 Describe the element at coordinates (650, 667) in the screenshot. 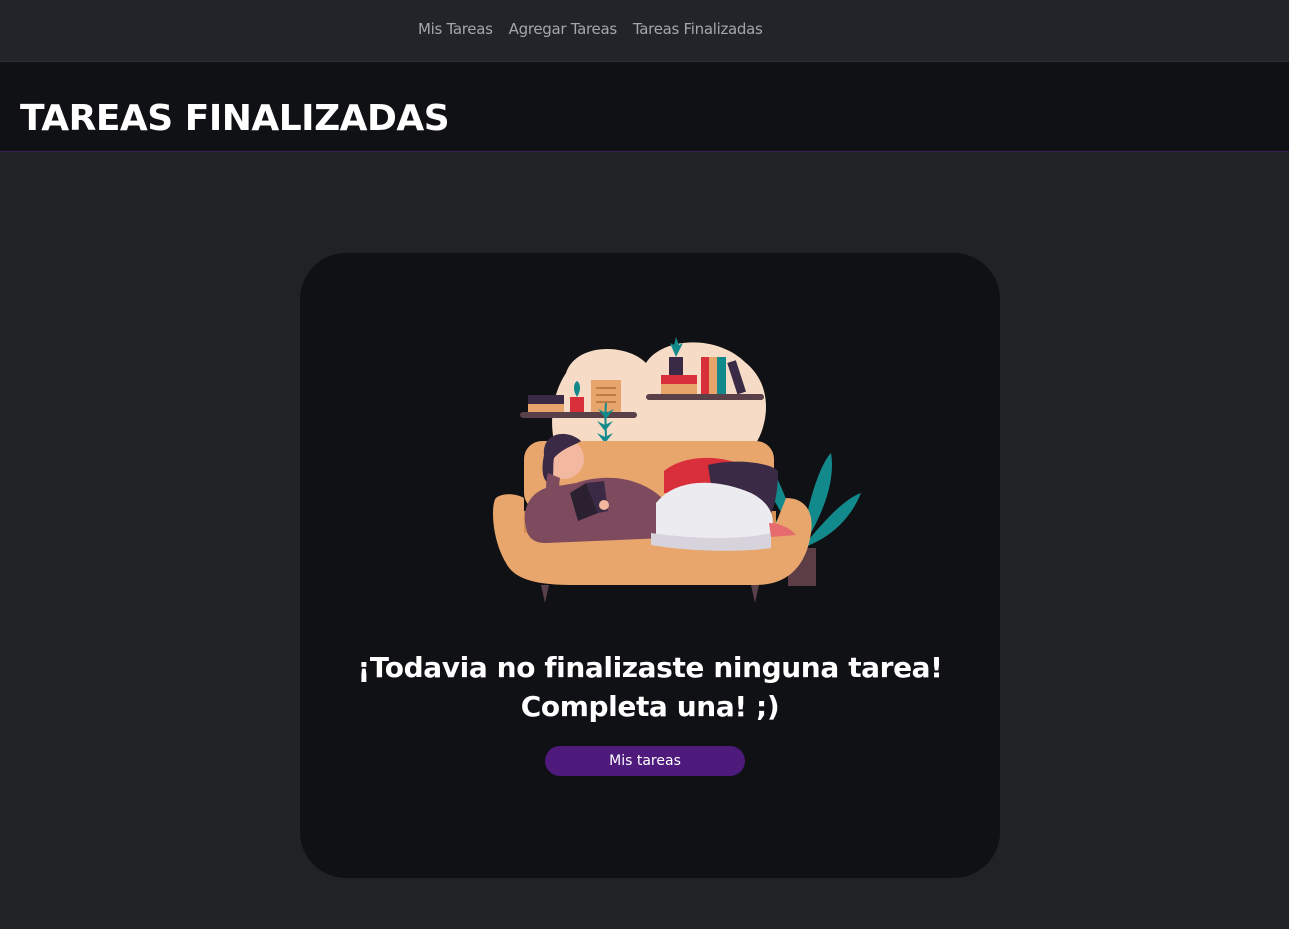

I see `empty-state-message-line1: ¡Todavia no finalizaste ninguna tarea!` at that location.